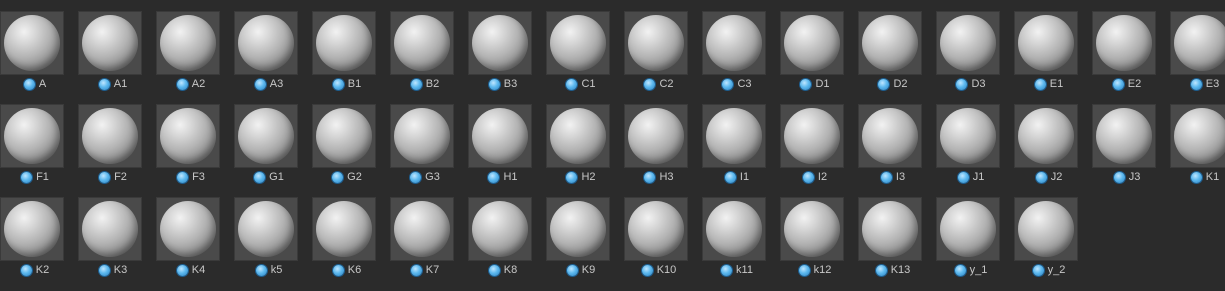 Image resolution: width=1225 pixels, height=291 pixels. I want to click on material-tile: A3, so click(266, 58).